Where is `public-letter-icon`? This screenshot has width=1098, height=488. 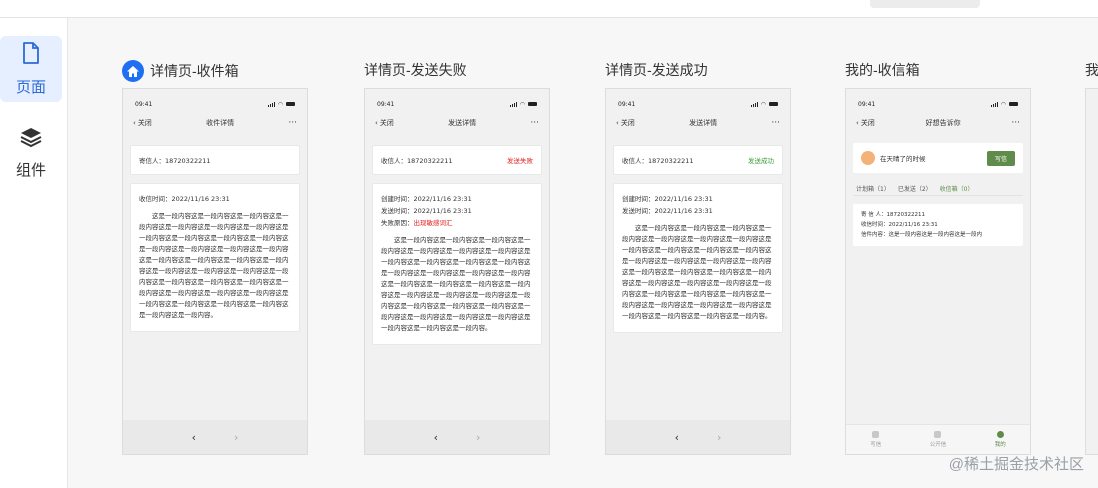 public-letter-icon is located at coordinates (938, 434).